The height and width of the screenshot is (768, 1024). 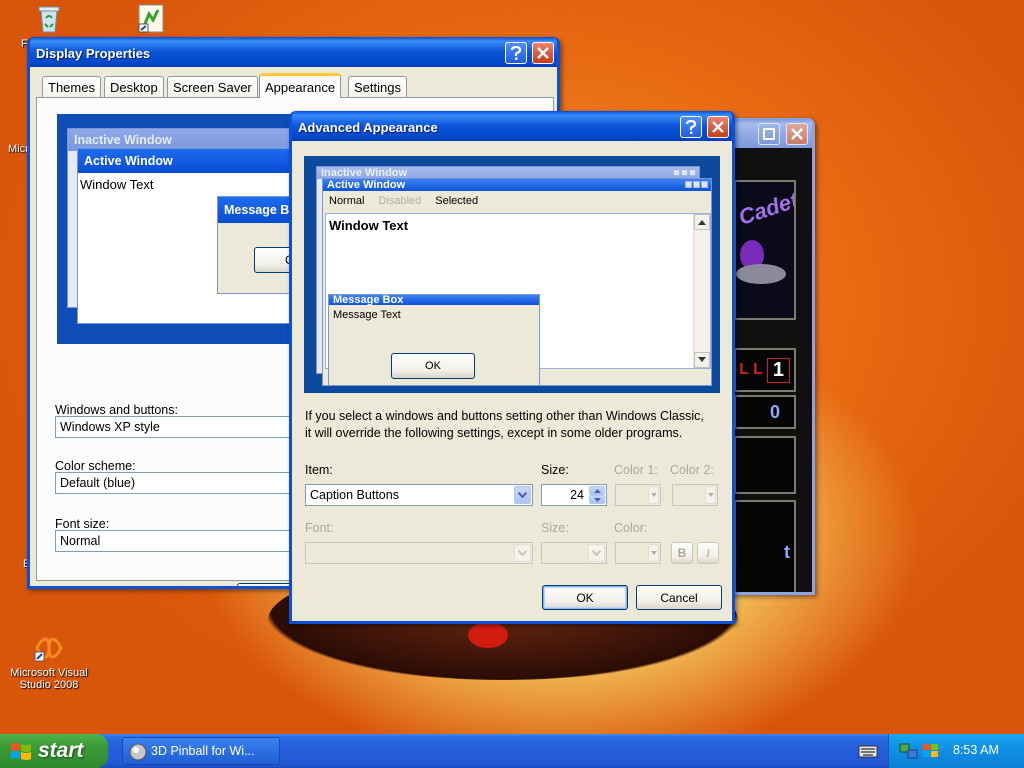 What do you see at coordinates (98, 483) in the screenshot?
I see `select-value: Default (blue)` at bounding box center [98, 483].